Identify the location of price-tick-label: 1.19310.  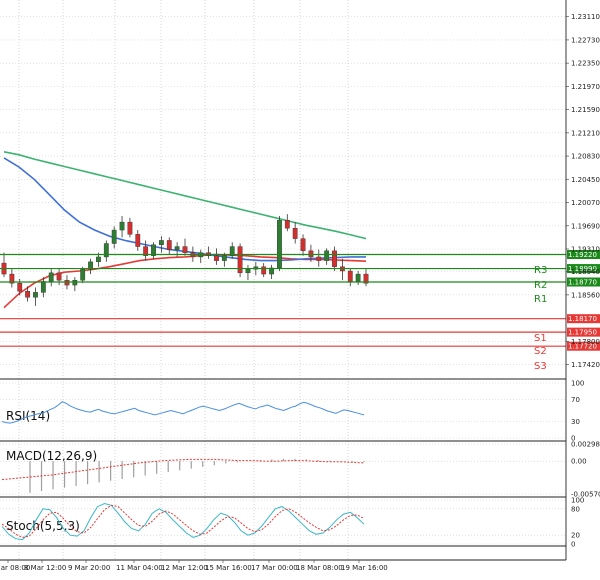
(585, 249).